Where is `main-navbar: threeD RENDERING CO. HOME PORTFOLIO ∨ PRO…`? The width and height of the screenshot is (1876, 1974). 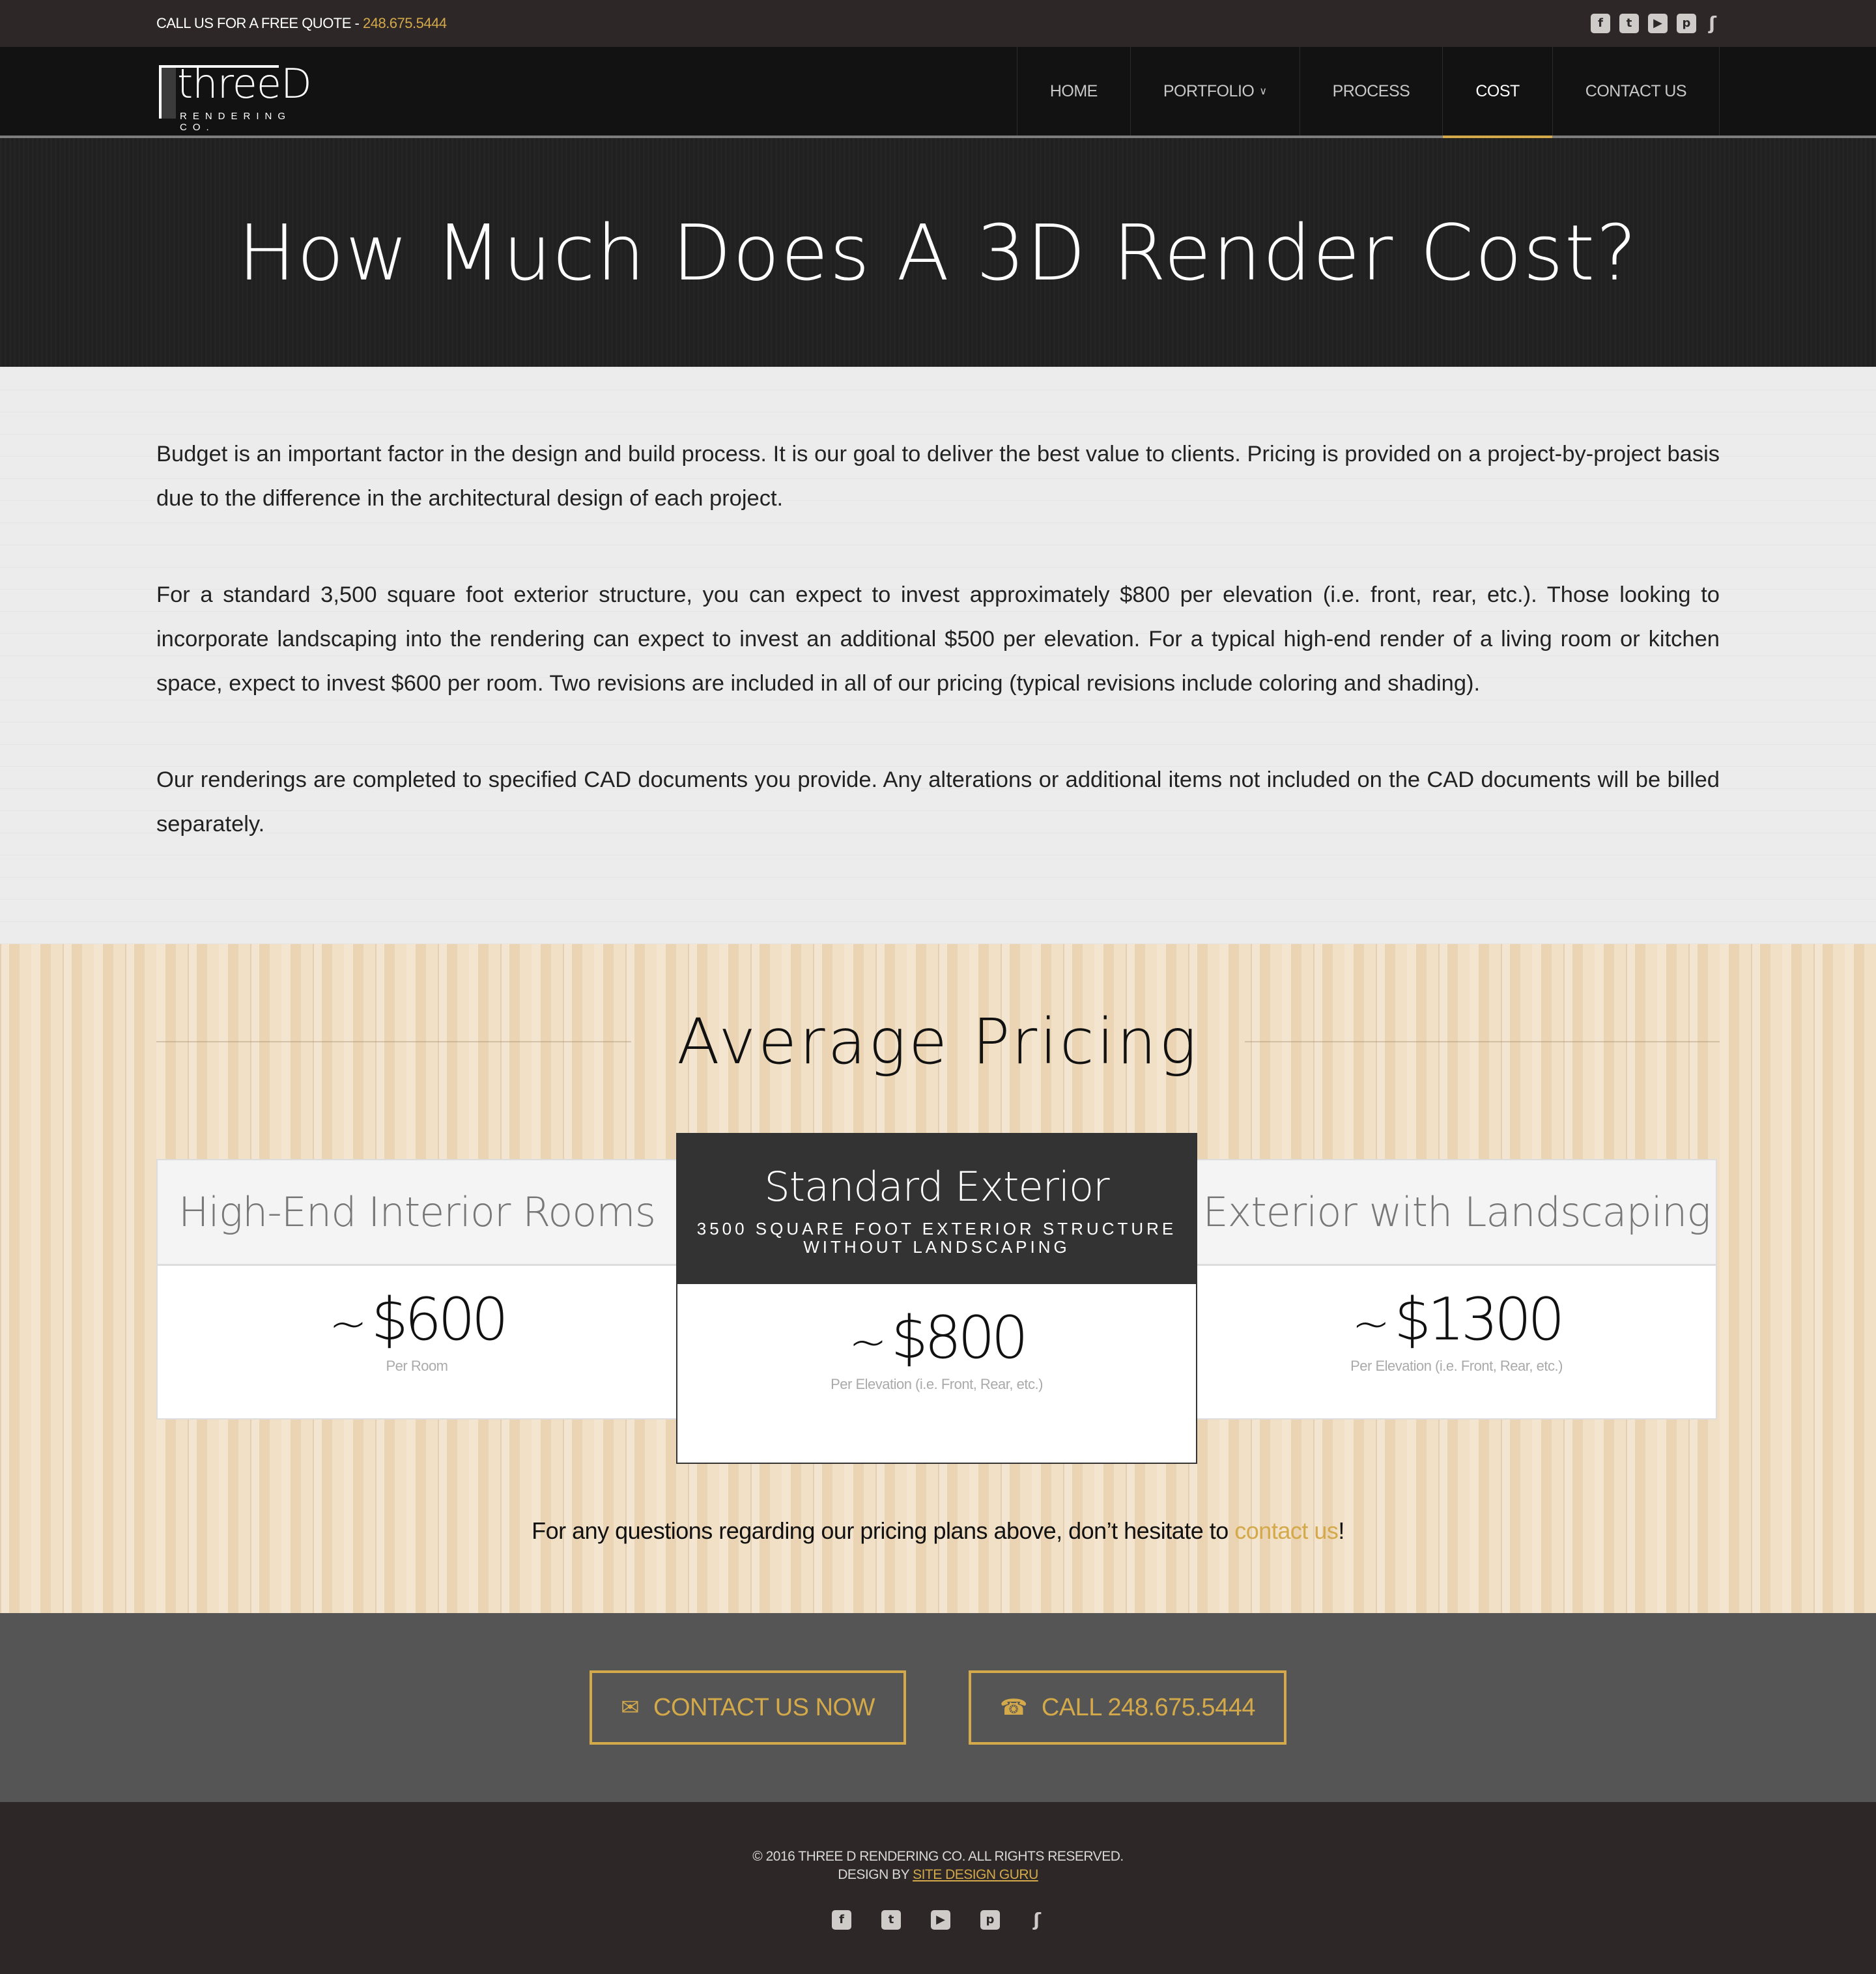
main-navbar: threeD RENDERING CO. HOME PORTFOLIO ∨ PRO… is located at coordinates (938, 93).